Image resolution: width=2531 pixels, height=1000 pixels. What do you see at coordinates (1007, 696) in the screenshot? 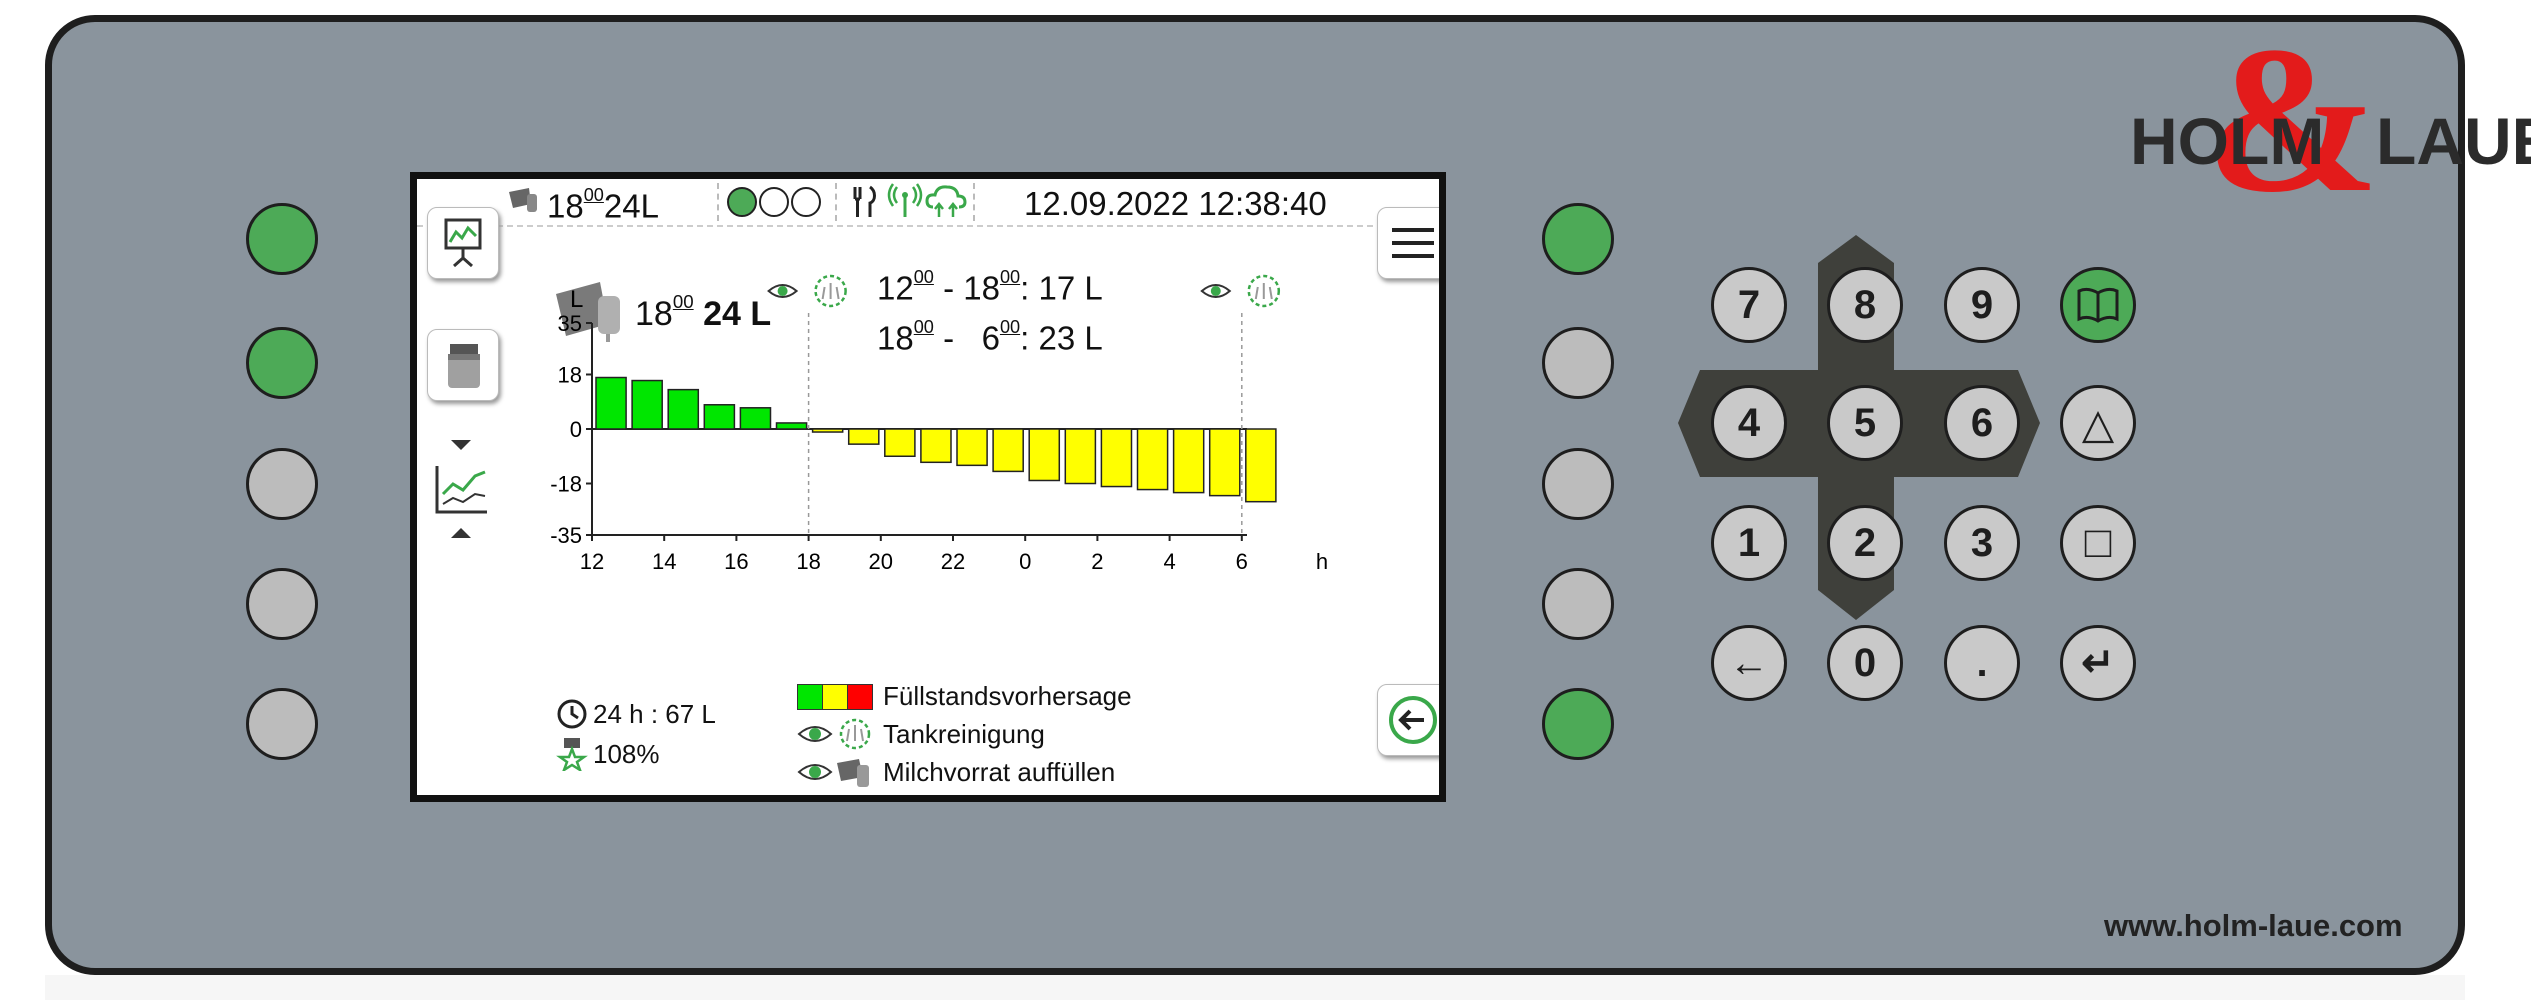
I see `legend-fill-forecast: Füllstandsvorhersage` at bounding box center [1007, 696].